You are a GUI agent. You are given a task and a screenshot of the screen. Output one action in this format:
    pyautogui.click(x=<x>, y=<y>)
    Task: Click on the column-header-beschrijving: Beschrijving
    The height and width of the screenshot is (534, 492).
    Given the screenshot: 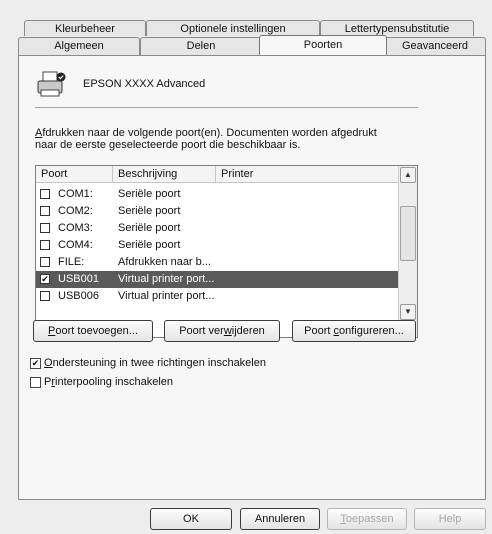 What is the action you would take?
    pyautogui.click(x=164, y=174)
    